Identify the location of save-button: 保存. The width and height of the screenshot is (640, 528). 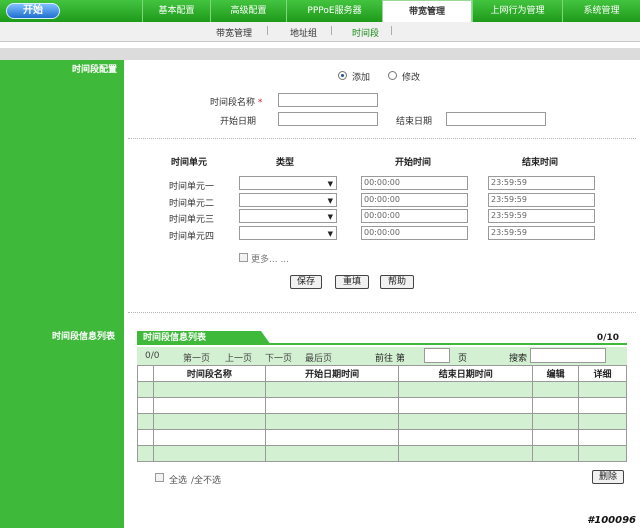
(306, 282).